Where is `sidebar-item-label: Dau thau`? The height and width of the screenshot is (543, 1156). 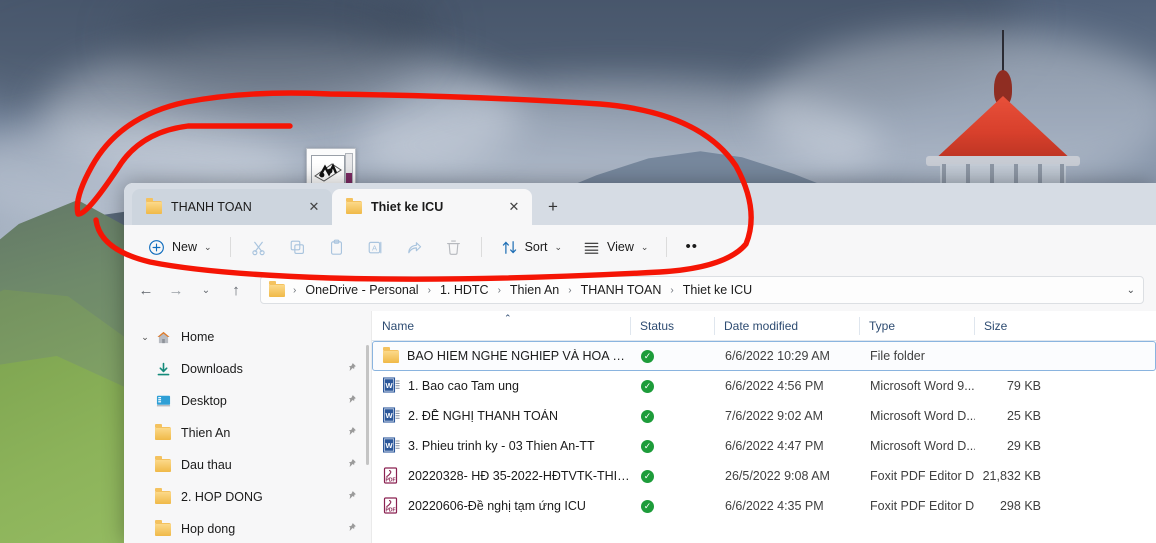
sidebar-item-label: Dau thau is located at coordinates (206, 465).